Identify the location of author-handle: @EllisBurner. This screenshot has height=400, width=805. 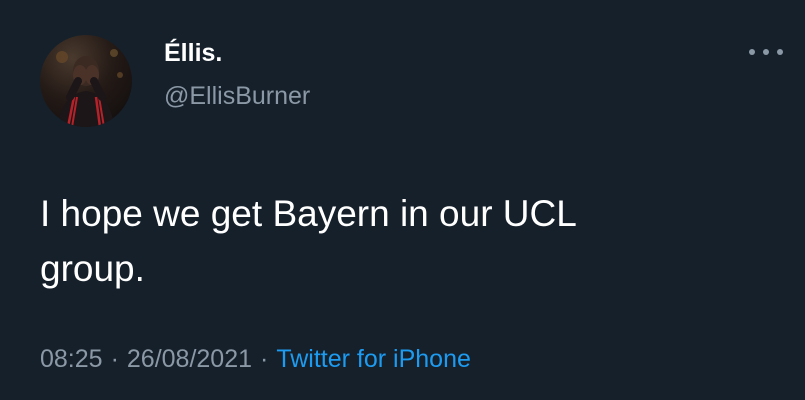
(237, 96).